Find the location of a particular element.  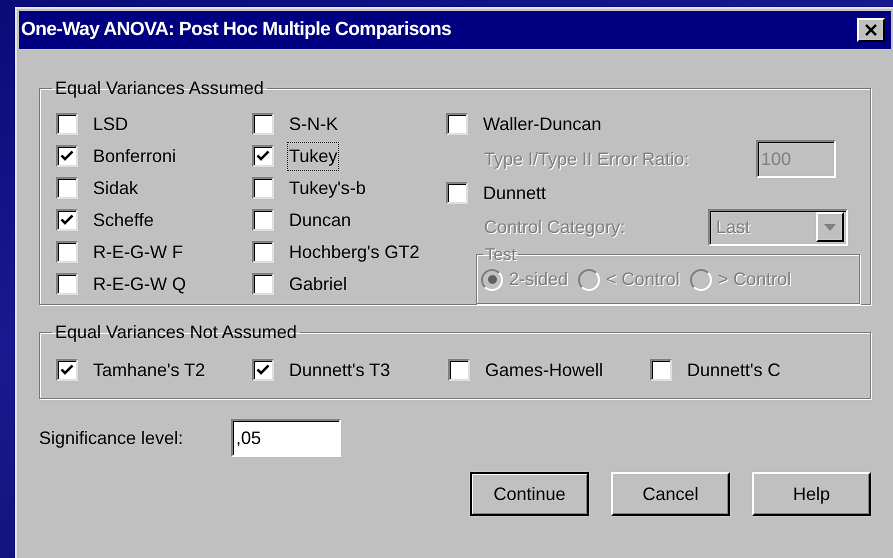

checkbox-label: R-E-G-W Q is located at coordinates (139, 284).